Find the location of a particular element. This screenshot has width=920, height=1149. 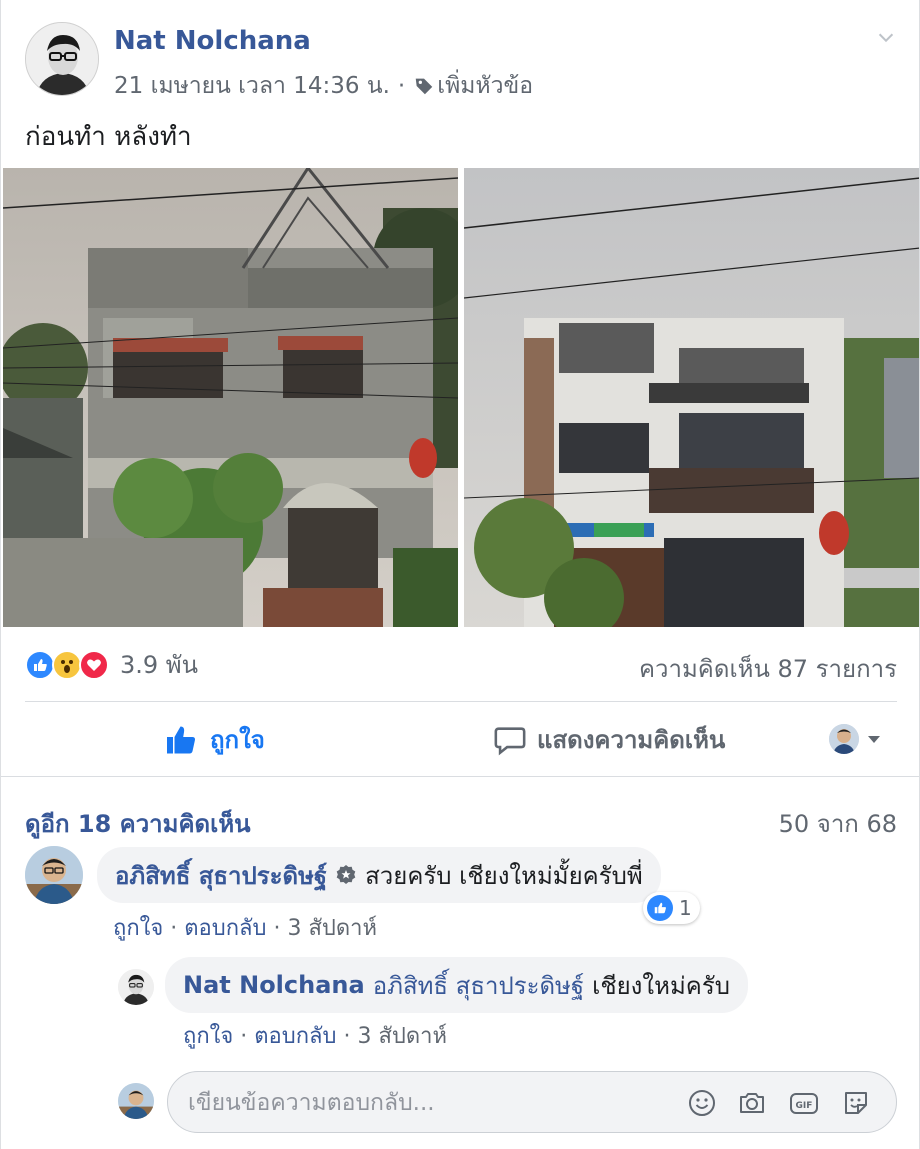

svg-text: GIF is located at coordinates (804, 1106).